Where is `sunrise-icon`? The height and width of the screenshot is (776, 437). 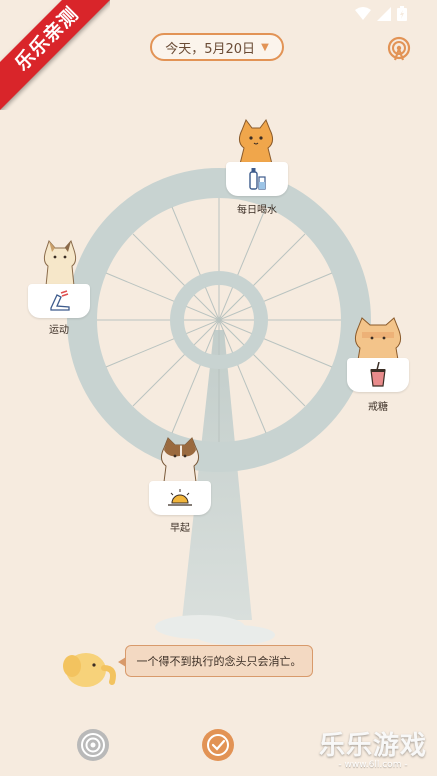
sunrise-icon is located at coordinates (180, 497).